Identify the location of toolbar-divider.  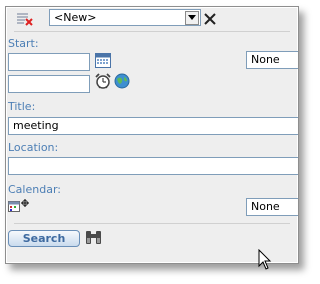
(152, 31).